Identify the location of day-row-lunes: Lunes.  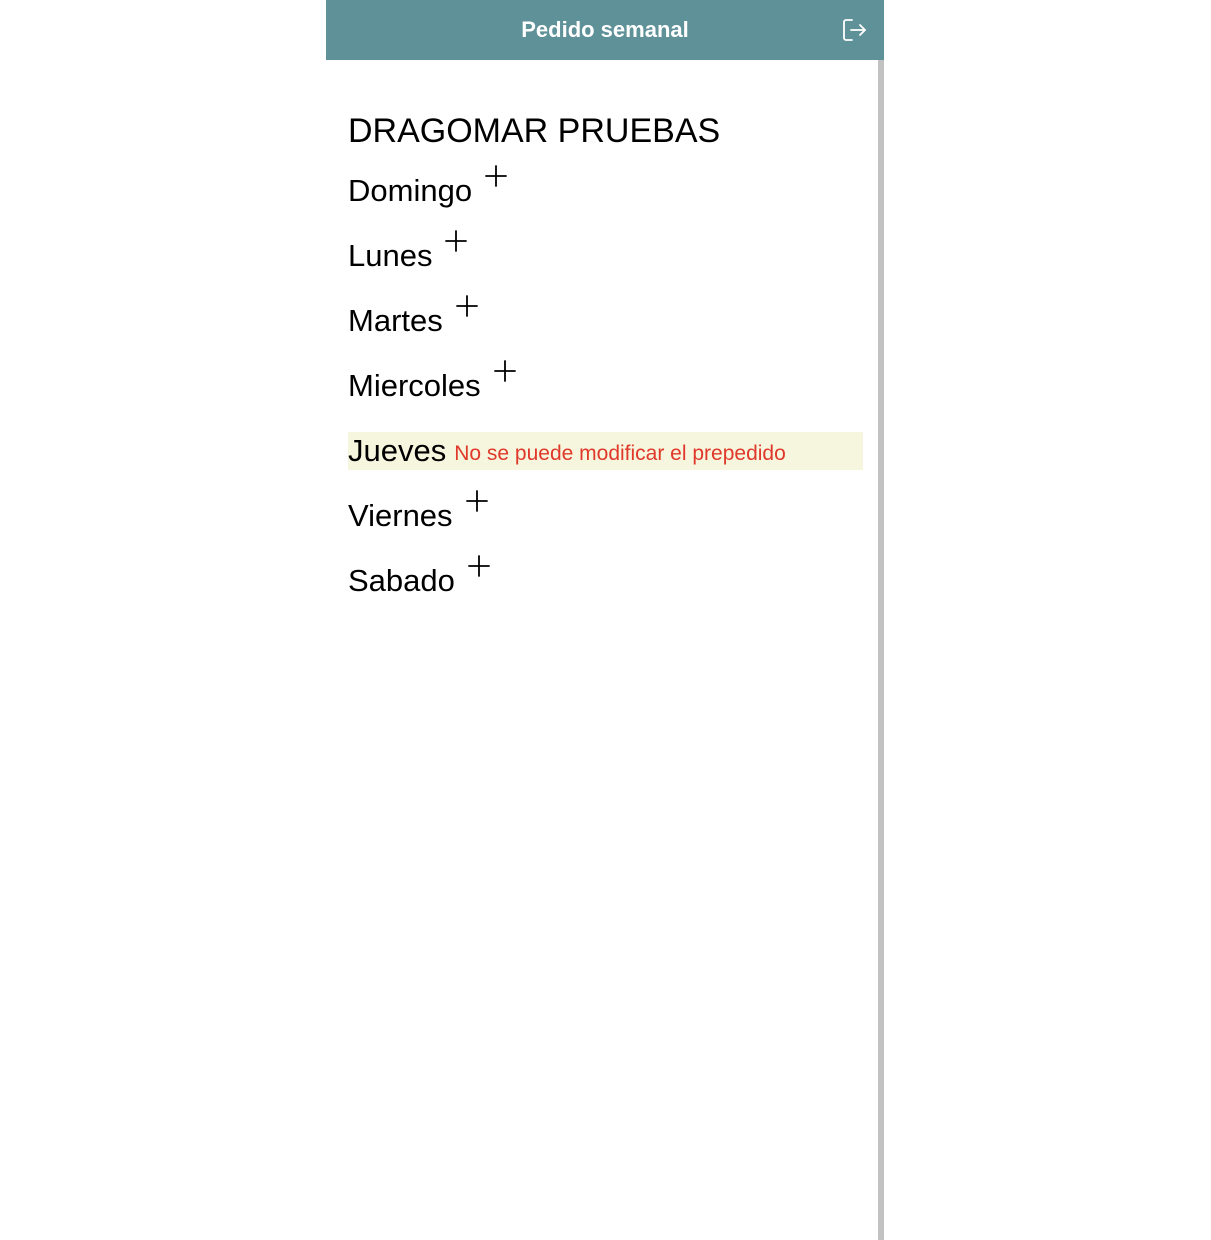
(605, 266).